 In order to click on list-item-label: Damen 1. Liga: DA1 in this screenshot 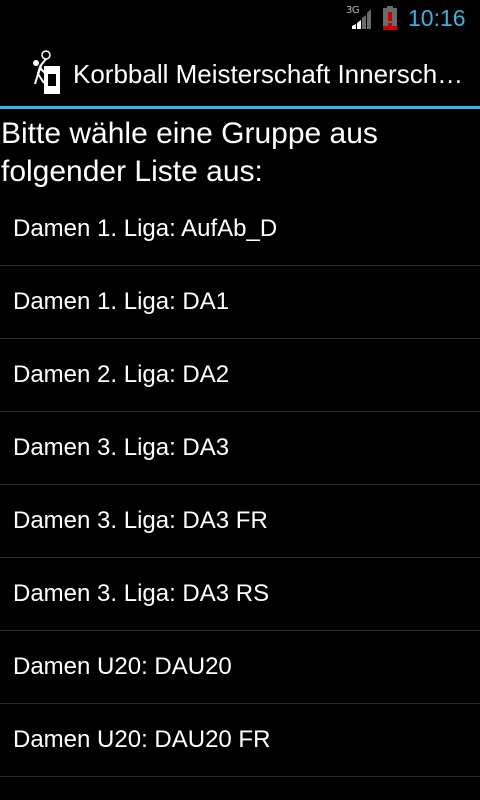, I will do `click(121, 301)`.